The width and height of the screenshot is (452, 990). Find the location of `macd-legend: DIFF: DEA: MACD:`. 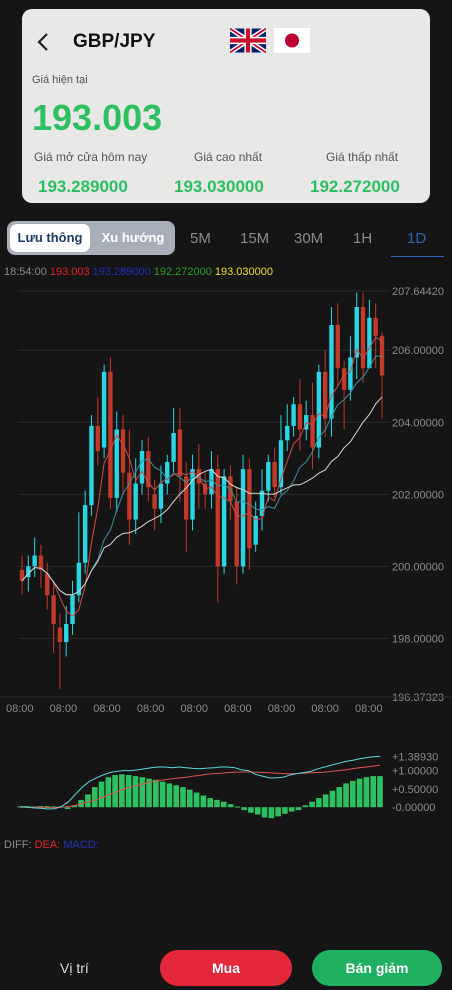

macd-legend: DIFF: DEA: MACD: is located at coordinates (51, 845).